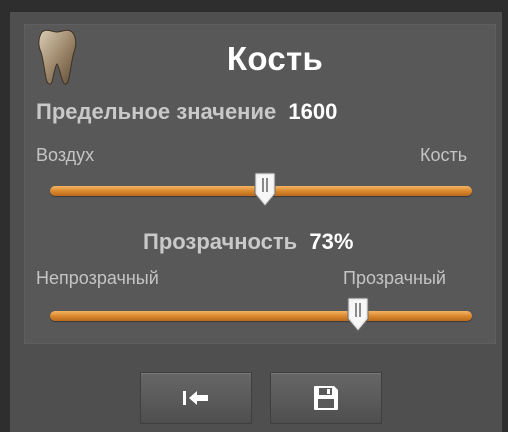 The height and width of the screenshot is (432, 508). Describe the element at coordinates (97, 278) in the screenshot. I see `transparency-left-label: Непрозрачный` at that location.